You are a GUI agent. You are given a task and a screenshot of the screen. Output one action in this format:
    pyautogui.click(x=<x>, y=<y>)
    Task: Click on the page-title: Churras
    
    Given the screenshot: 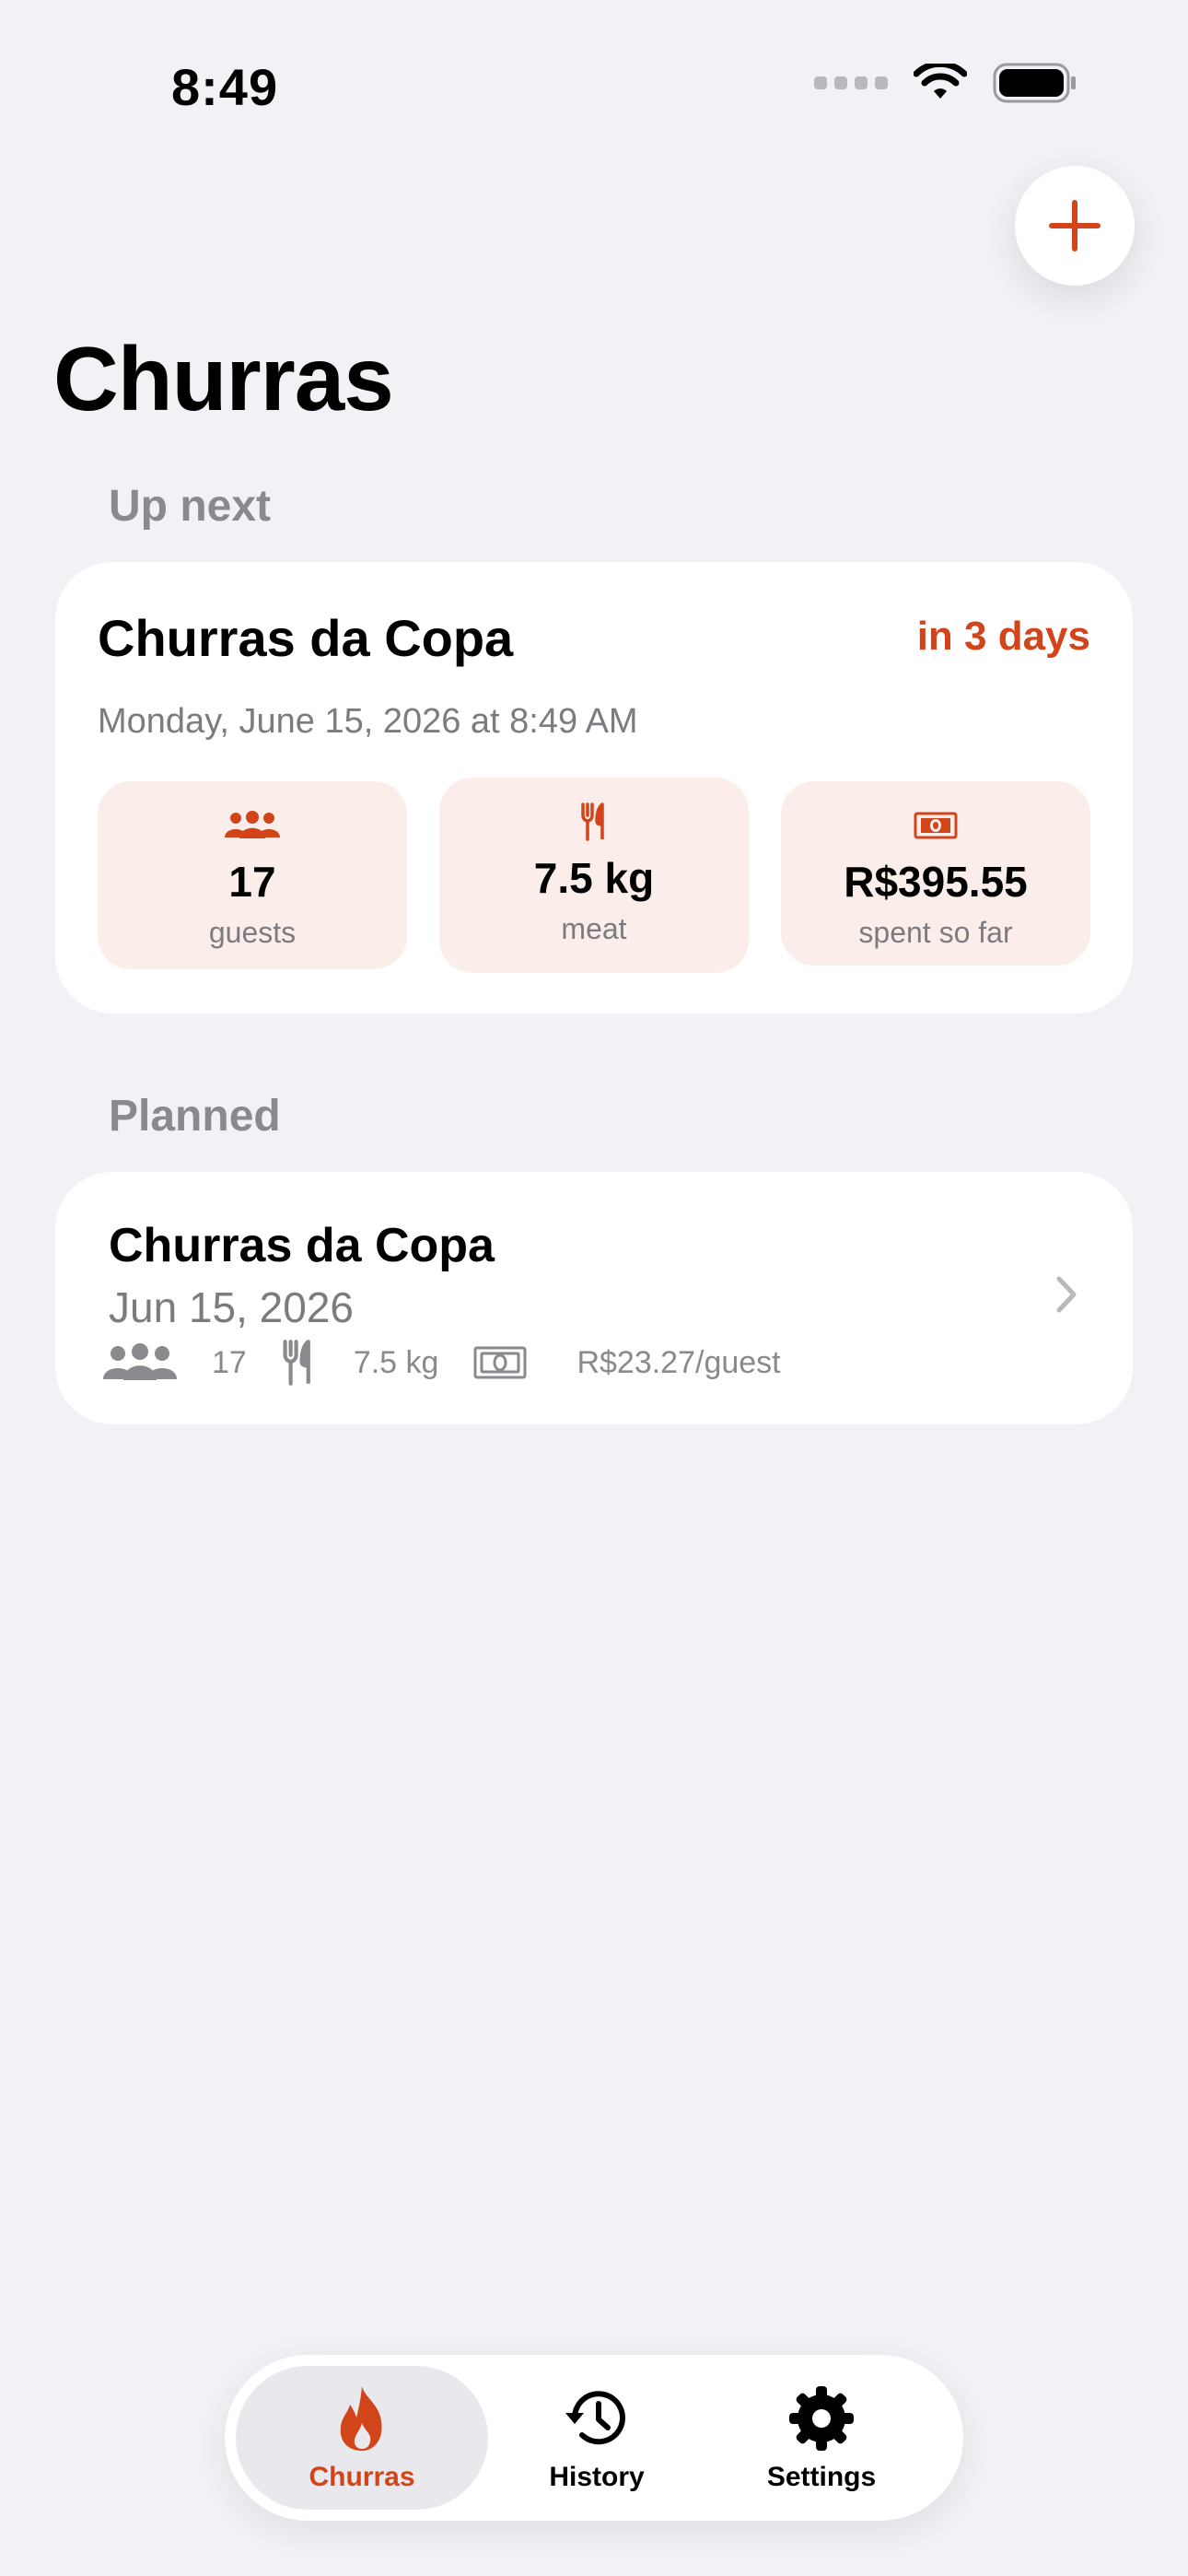 What is the action you would take?
    pyautogui.click(x=223, y=378)
    